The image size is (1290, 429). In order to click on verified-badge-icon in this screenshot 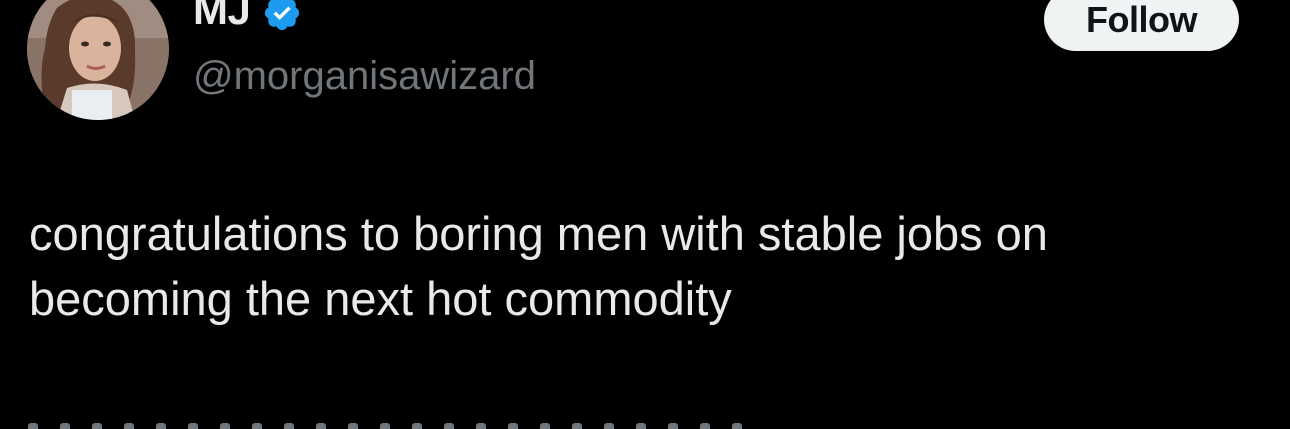, I will do `click(282, 15)`.